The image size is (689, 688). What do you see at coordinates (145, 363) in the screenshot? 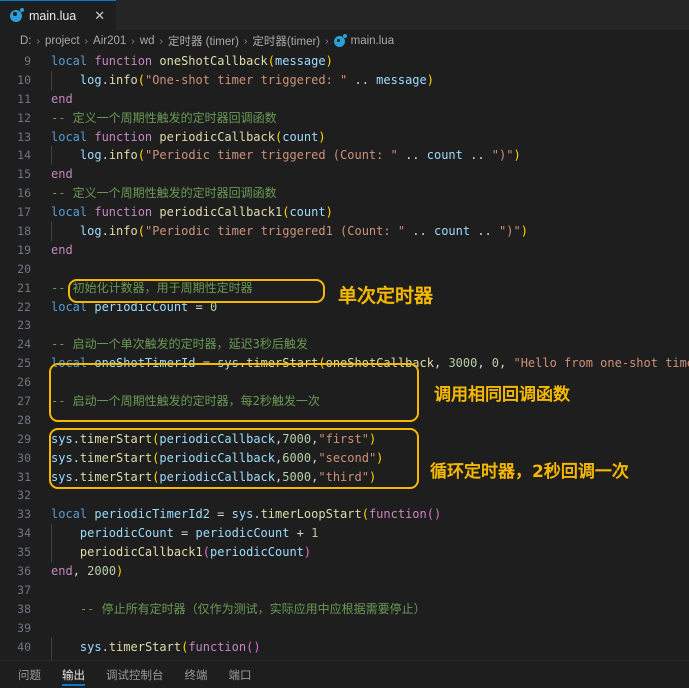
I see `code-token: oneShotTimerId` at bounding box center [145, 363].